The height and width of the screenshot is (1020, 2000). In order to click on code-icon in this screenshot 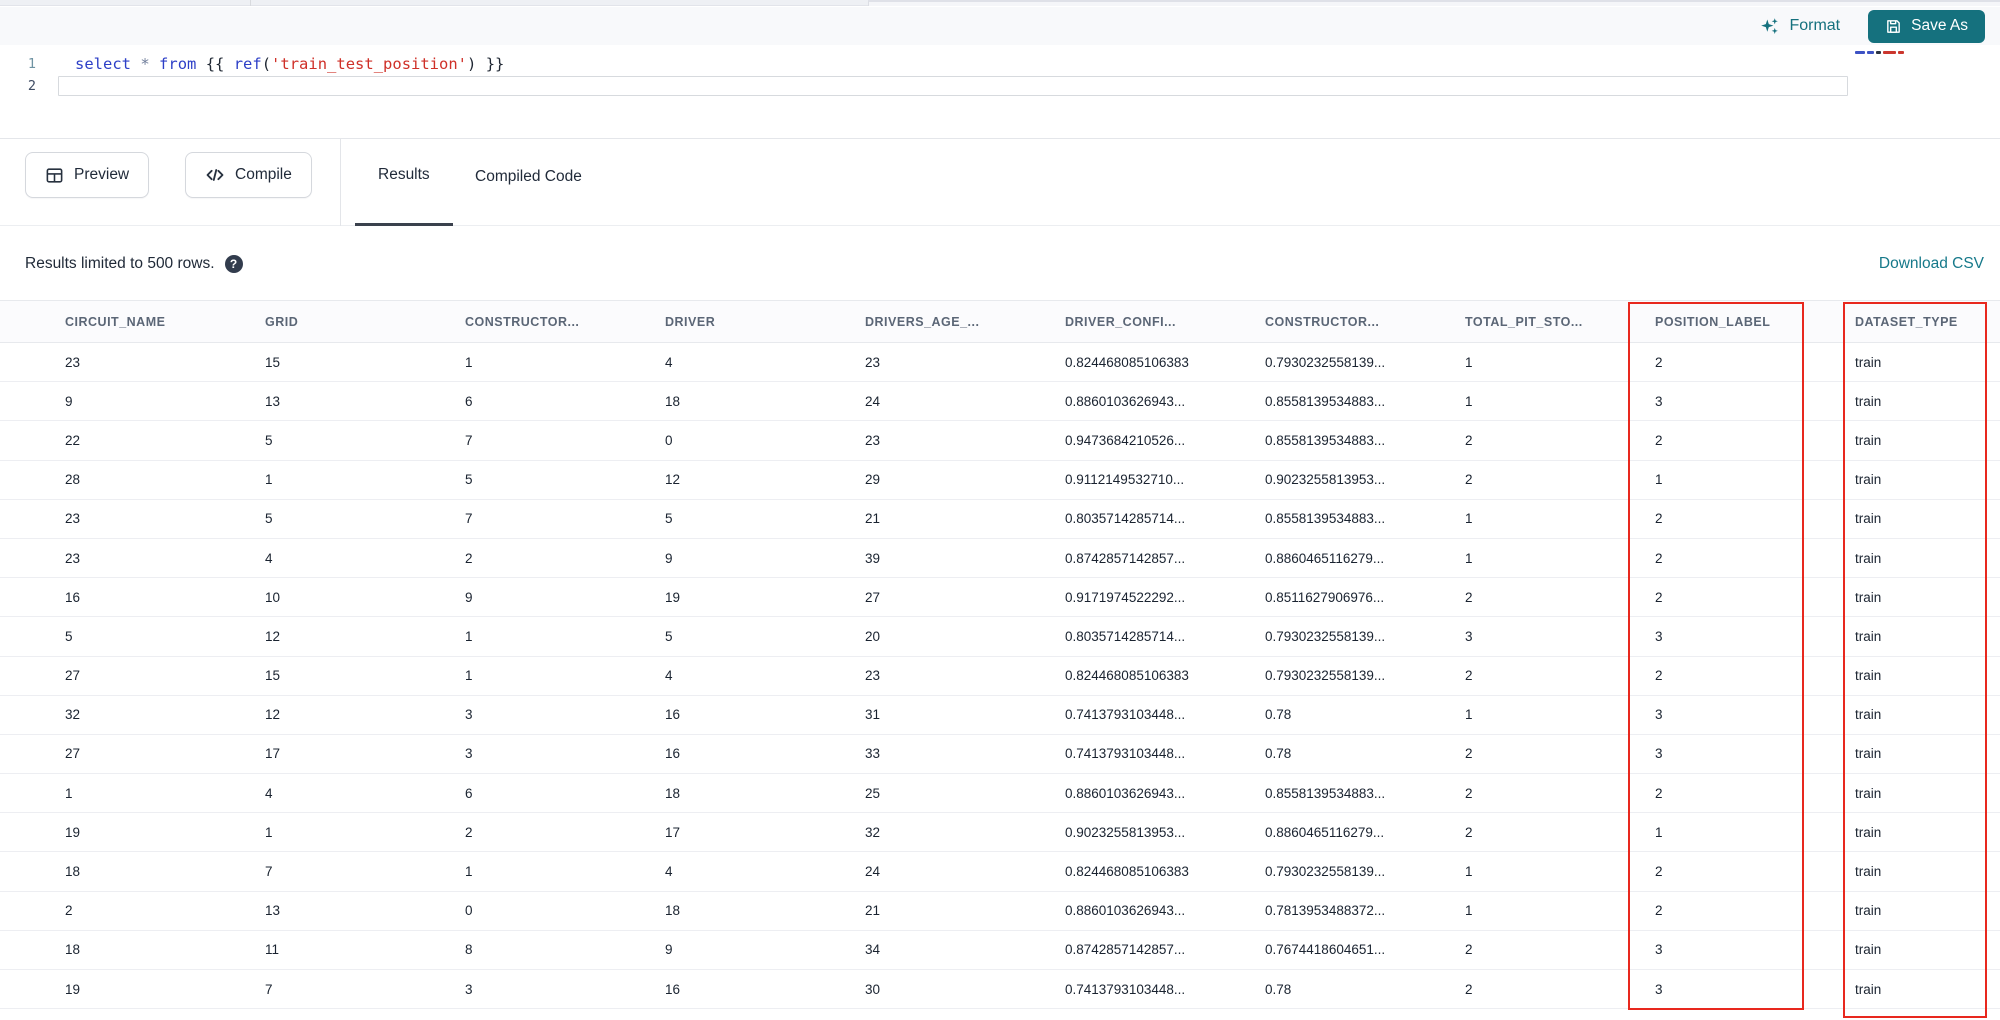, I will do `click(215, 175)`.